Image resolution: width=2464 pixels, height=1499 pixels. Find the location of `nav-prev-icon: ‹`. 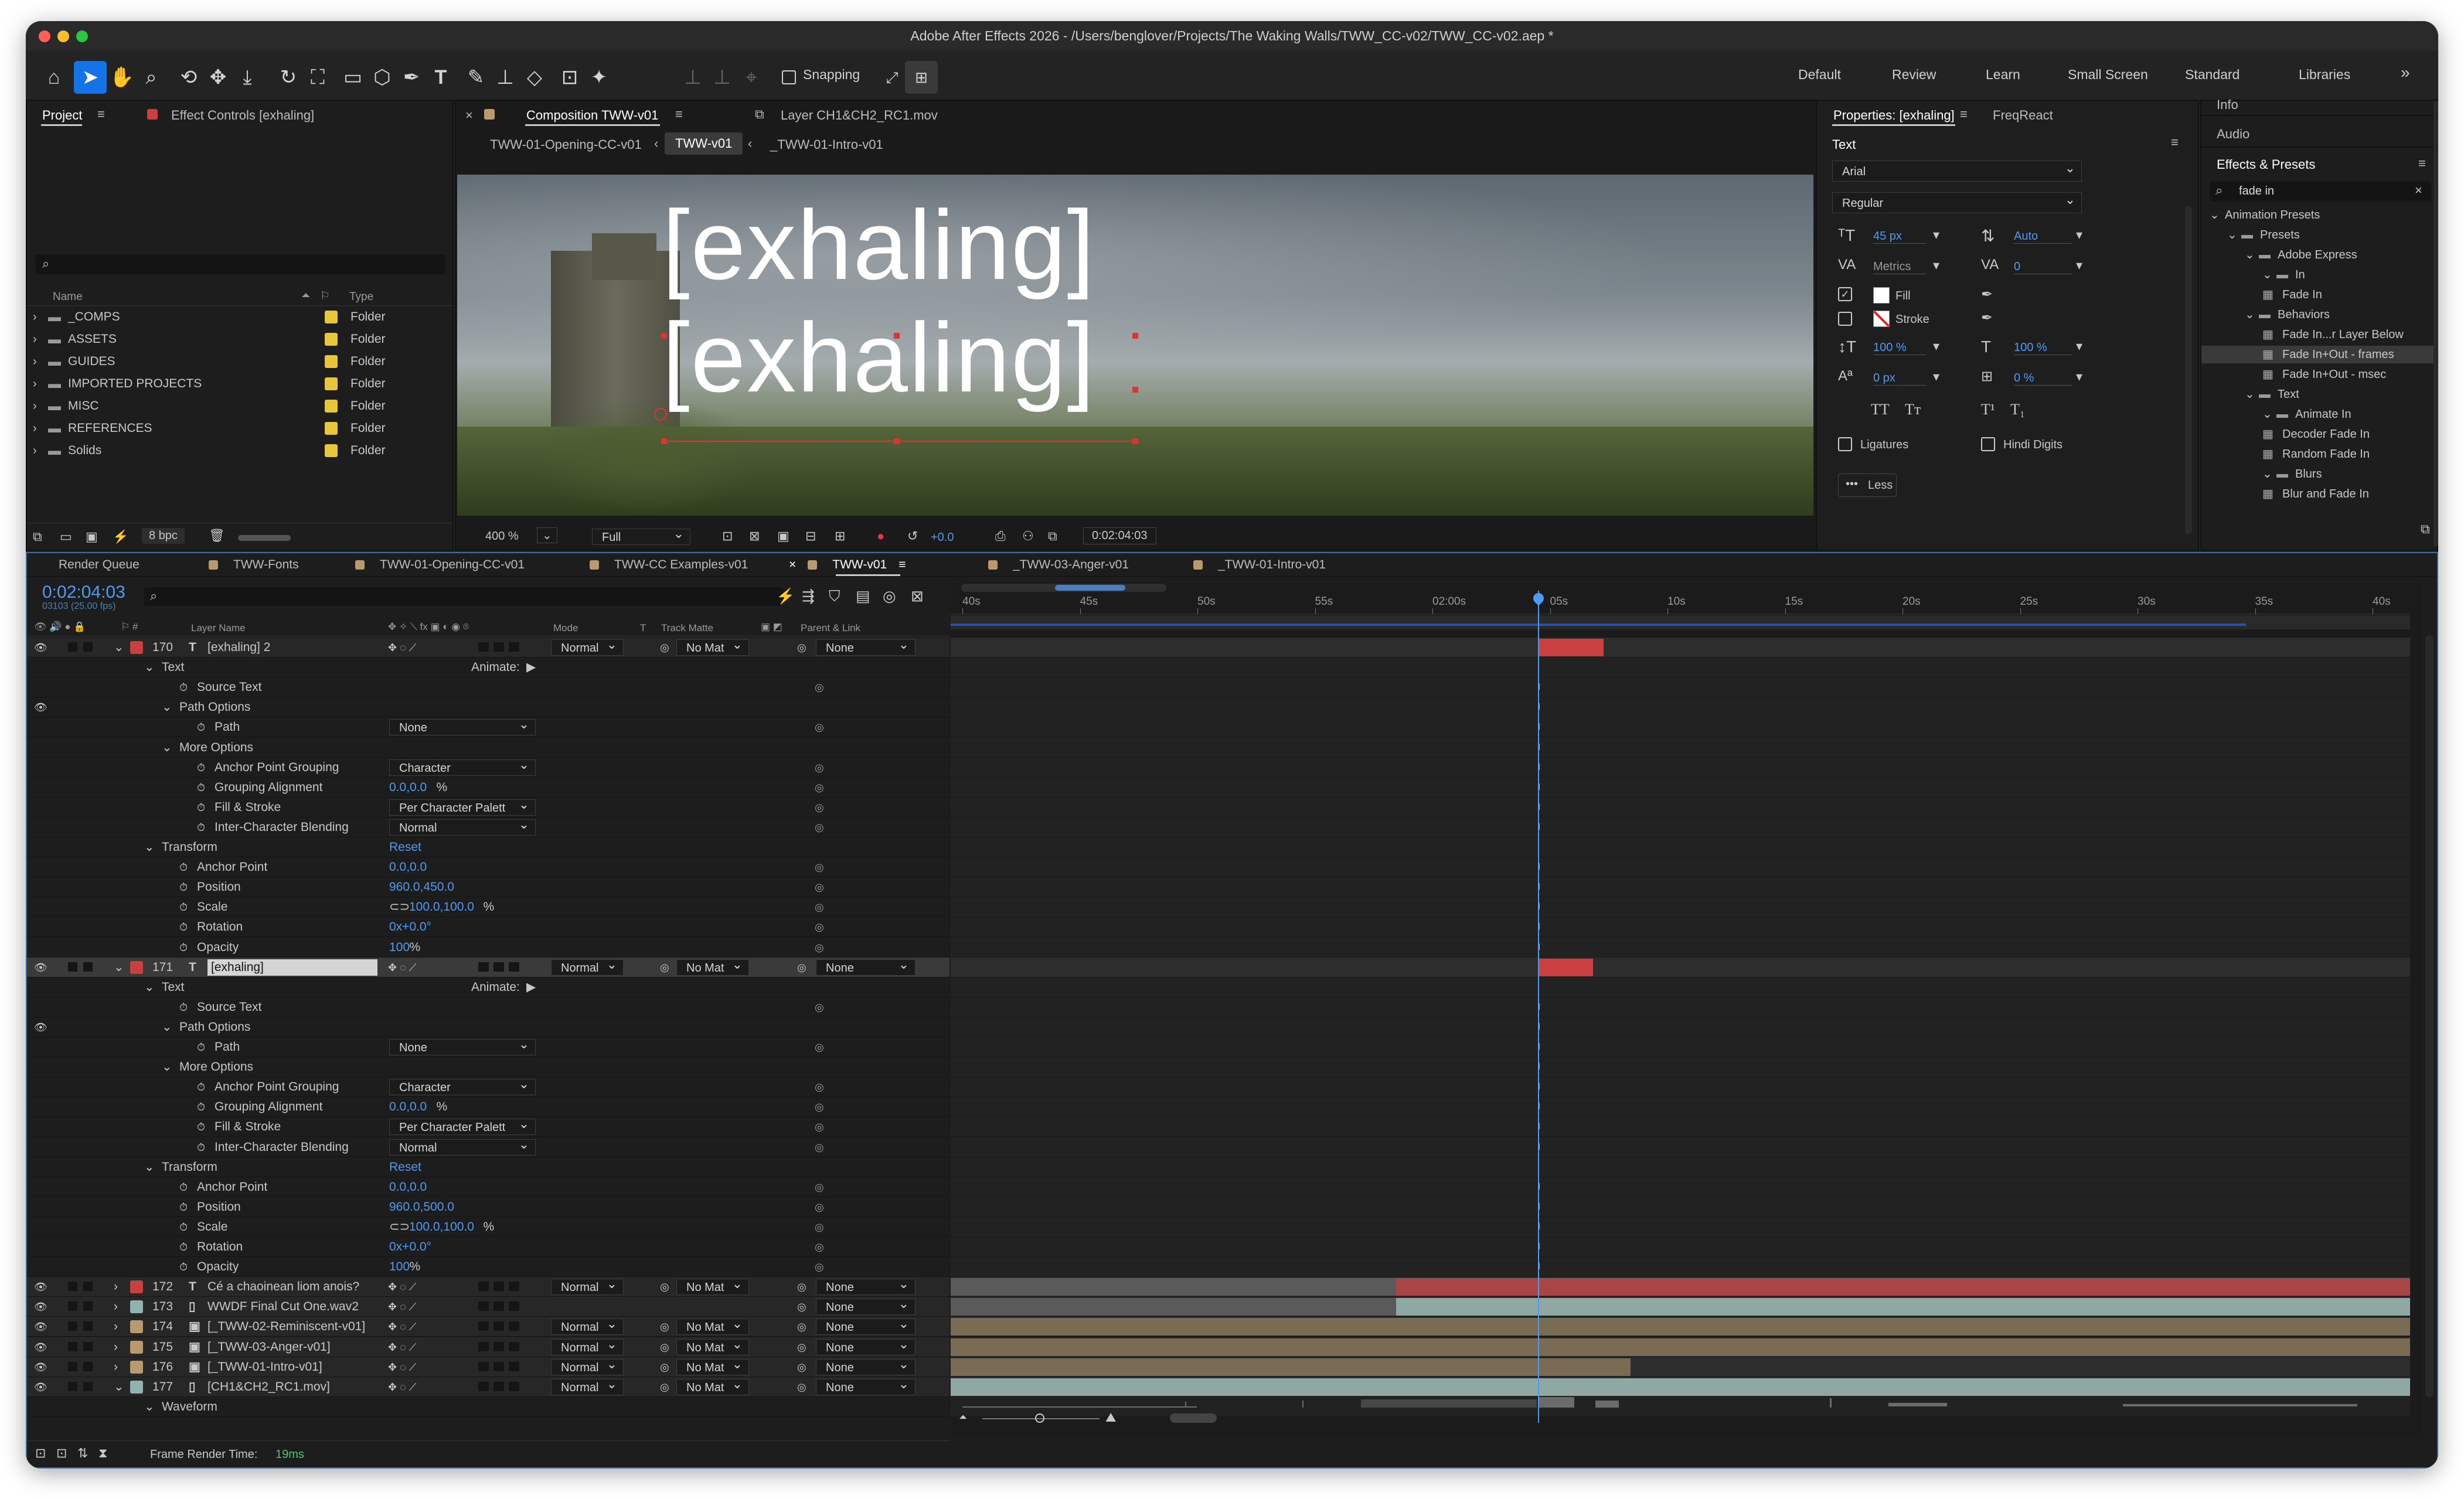

nav-prev-icon: ‹ is located at coordinates (656, 144).